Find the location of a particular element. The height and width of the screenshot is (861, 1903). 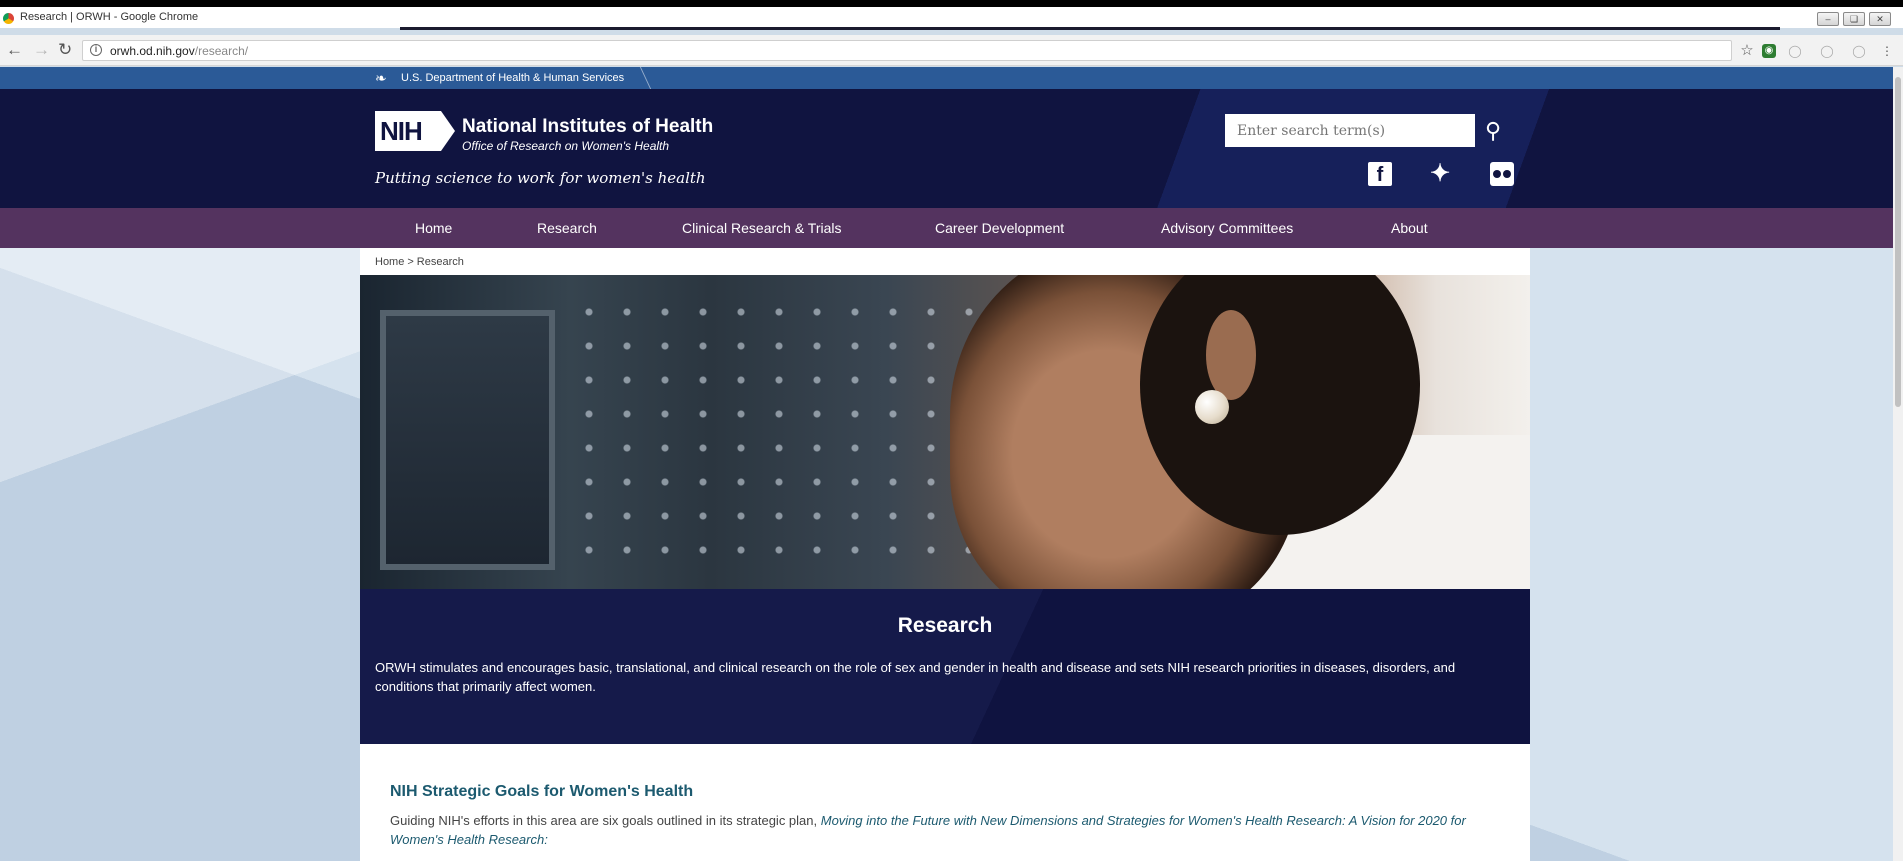

goals-heading: NIH Strategic Goals for Women's Health is located at coordinates (542, 791).